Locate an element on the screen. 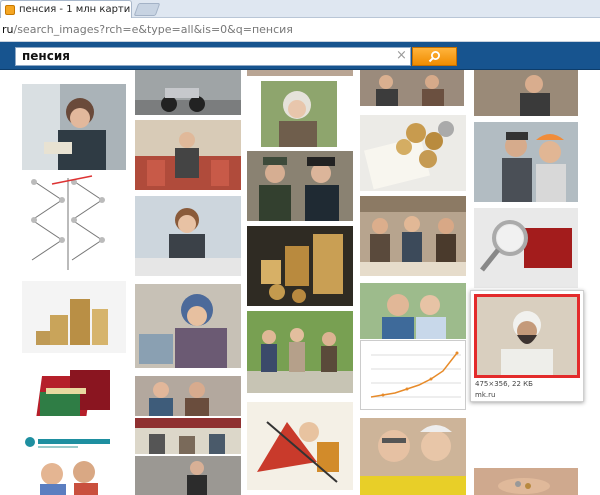 The width and height of the screenshot is (600, 495). result-thumbnail-office-group is located at coordinates (413, 236).